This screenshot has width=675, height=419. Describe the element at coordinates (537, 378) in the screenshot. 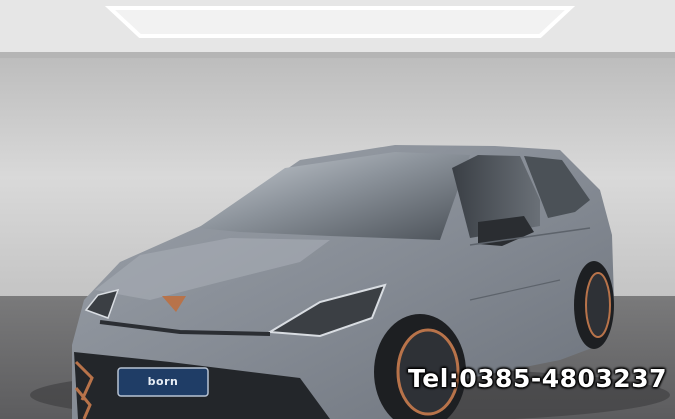

I see `phone-overlay: Tel:0385-4803237` at that location.